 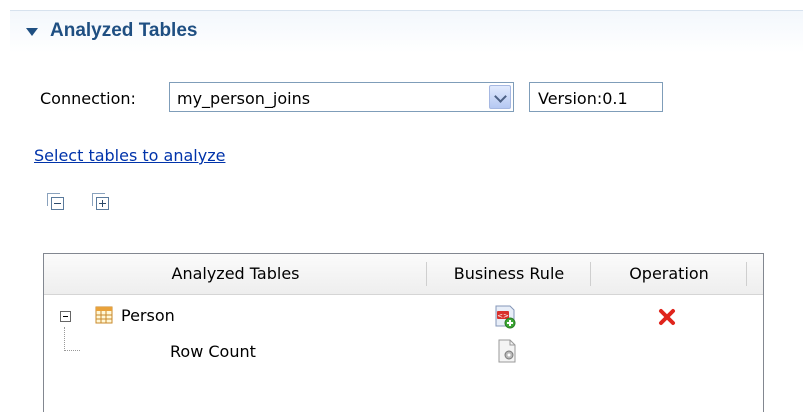 What do you see at coordinates (341, 97) in the screenshot?
I see `connection-combo: my_person_joins` at bounding box center [341, 97].